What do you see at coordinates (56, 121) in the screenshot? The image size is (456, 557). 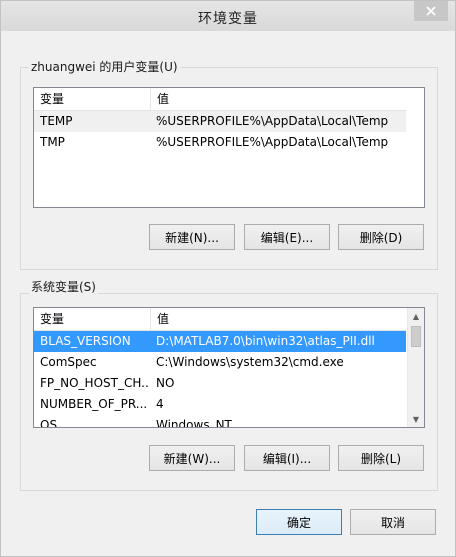 I see `variable-name: TEMP` at bounding box center [56, 121].